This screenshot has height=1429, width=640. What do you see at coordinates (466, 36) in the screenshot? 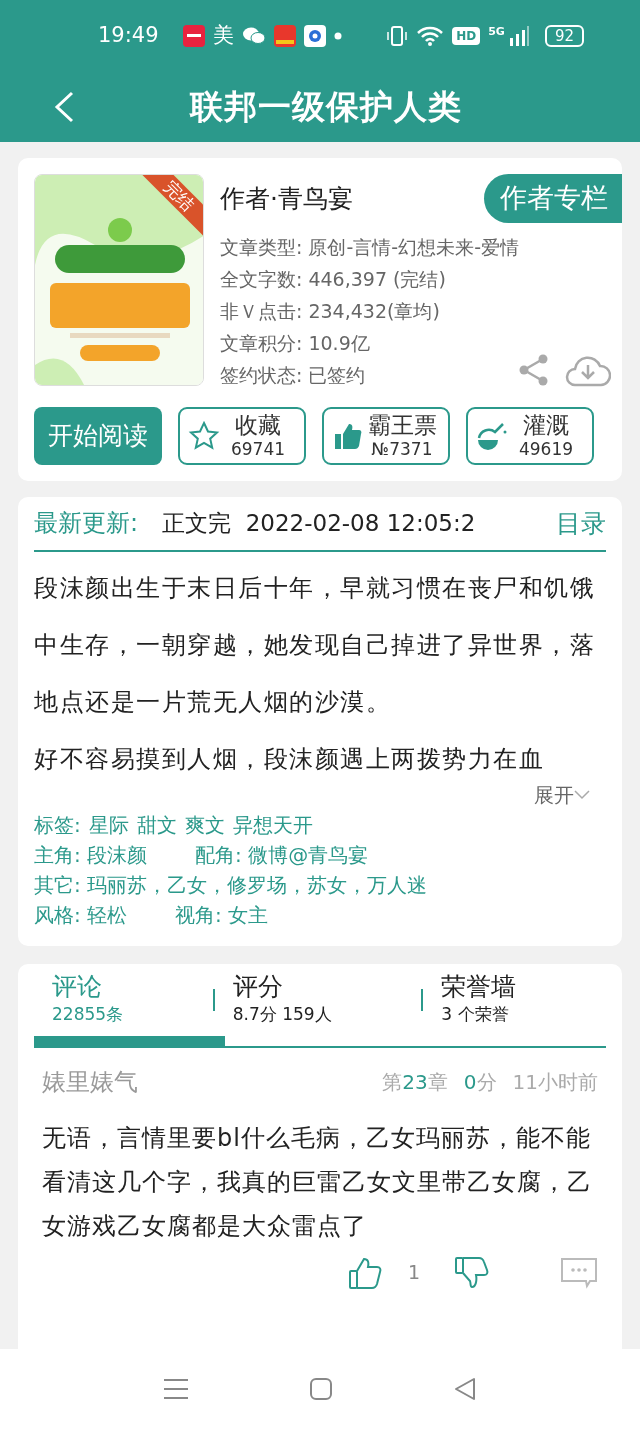
I see `hd-badge: HD` at bounding box center [466, 36].